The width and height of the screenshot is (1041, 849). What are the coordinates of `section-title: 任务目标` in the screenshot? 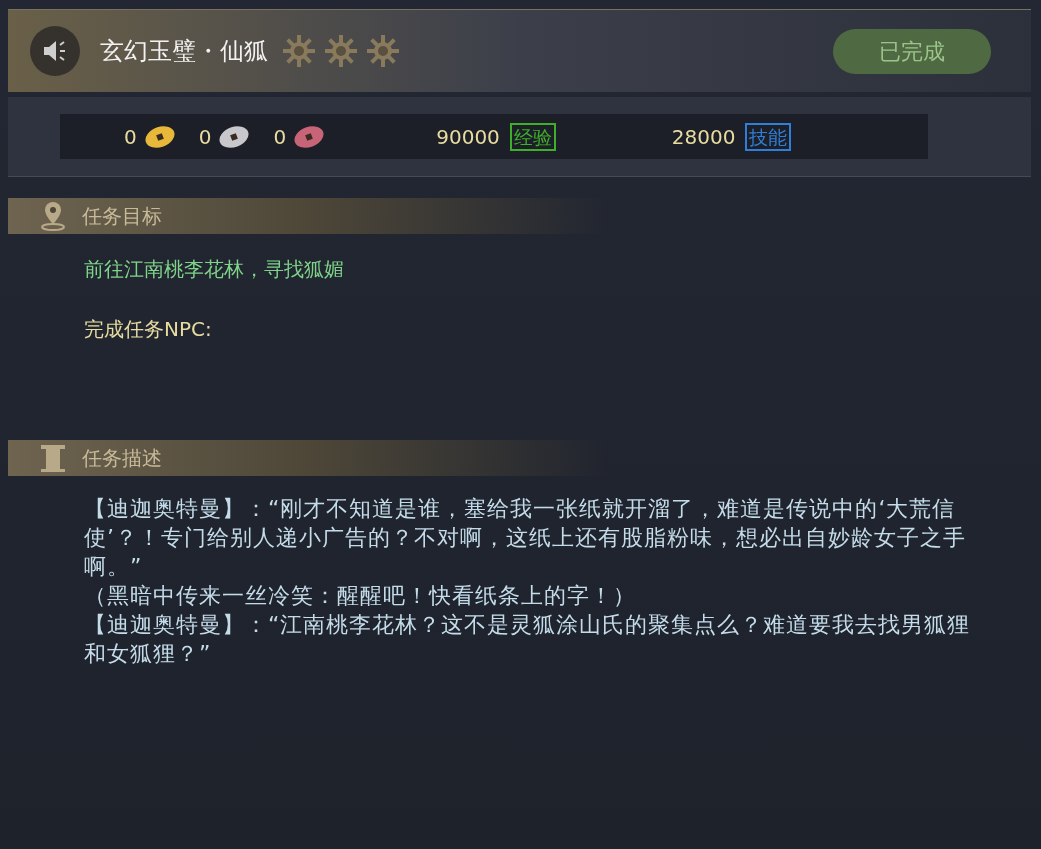 It's located at (122, 216).